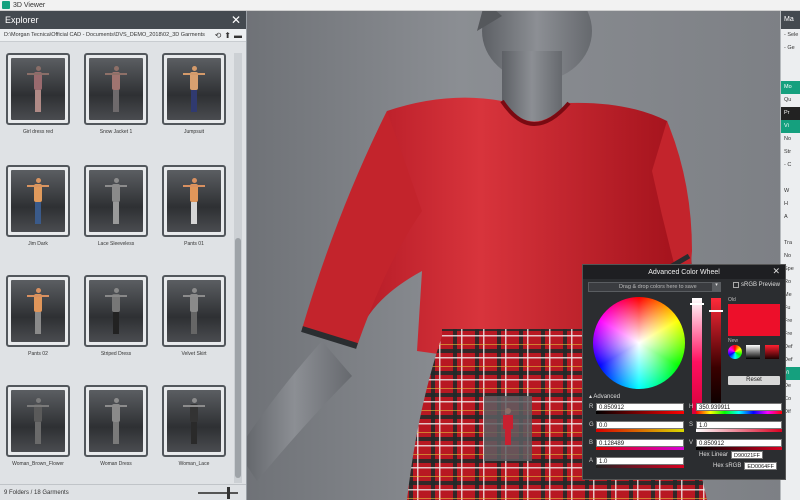 Image resolution: width=800 pixels, height=500 pixels. Describe the element at coordinates (739, 448) in the screenshot. I see `value-gradient-slider` at that location.